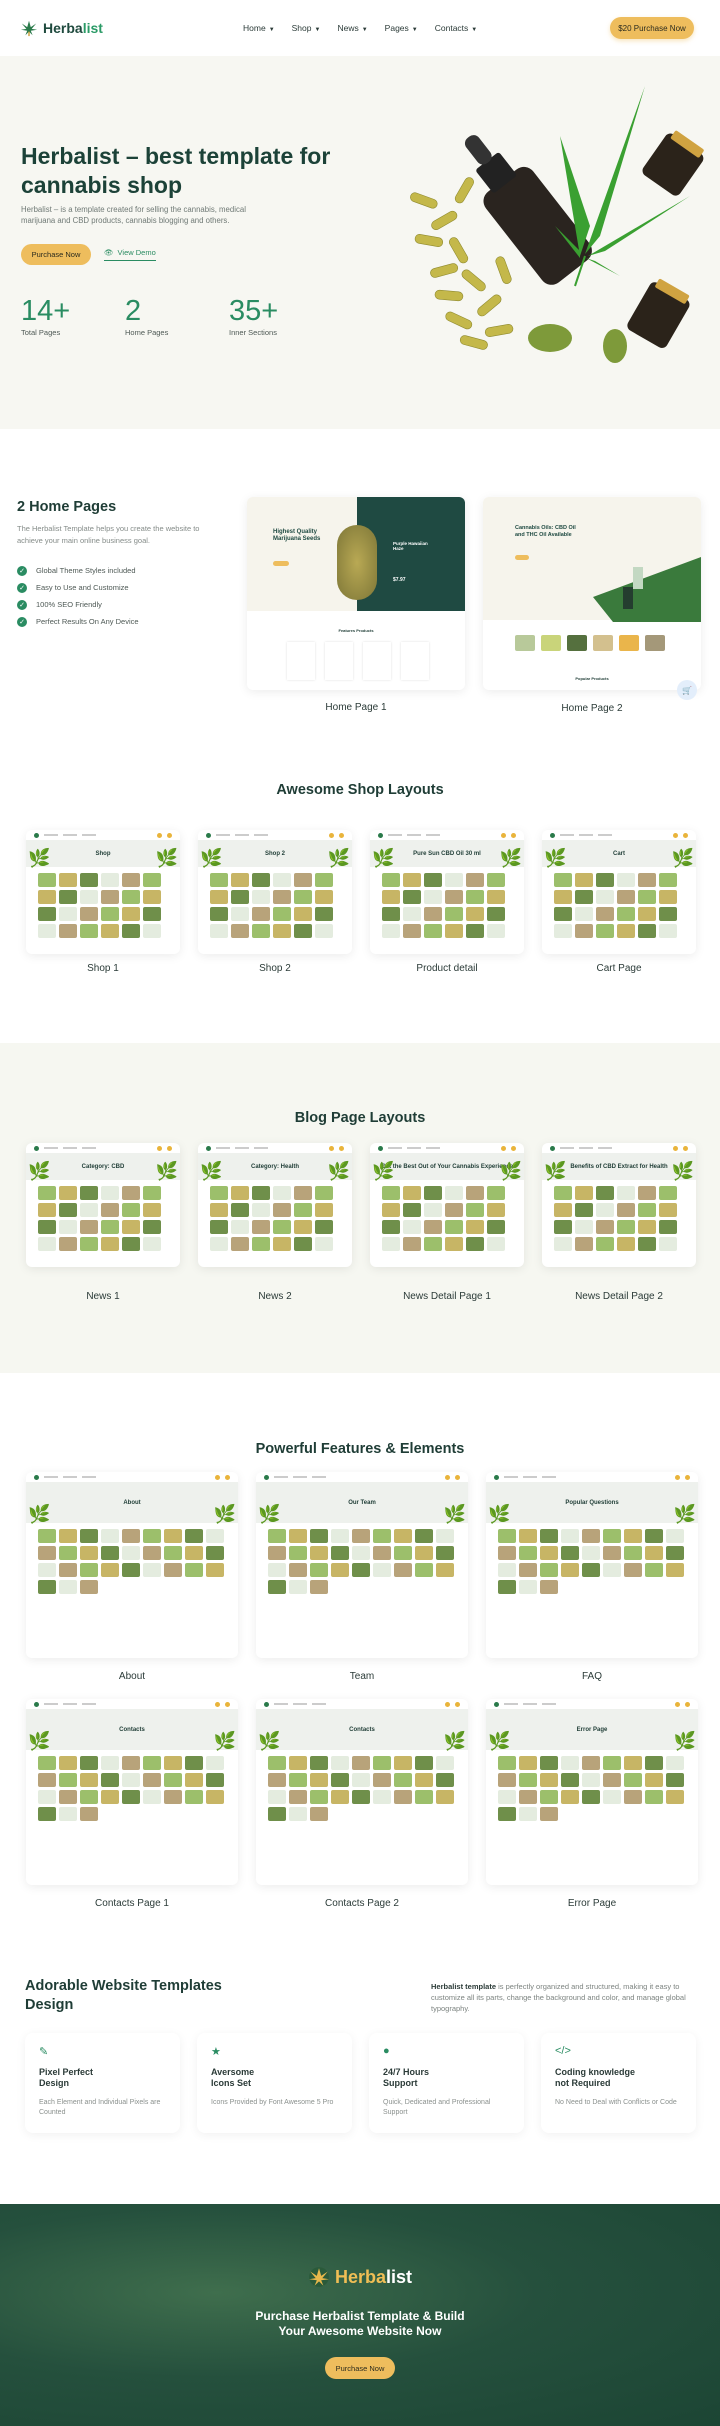 Image resolution: width=720 pixels, height=2426 pixels. I want to click on feature-card-title: Coding knowledge not Required, so click(595, 2077).